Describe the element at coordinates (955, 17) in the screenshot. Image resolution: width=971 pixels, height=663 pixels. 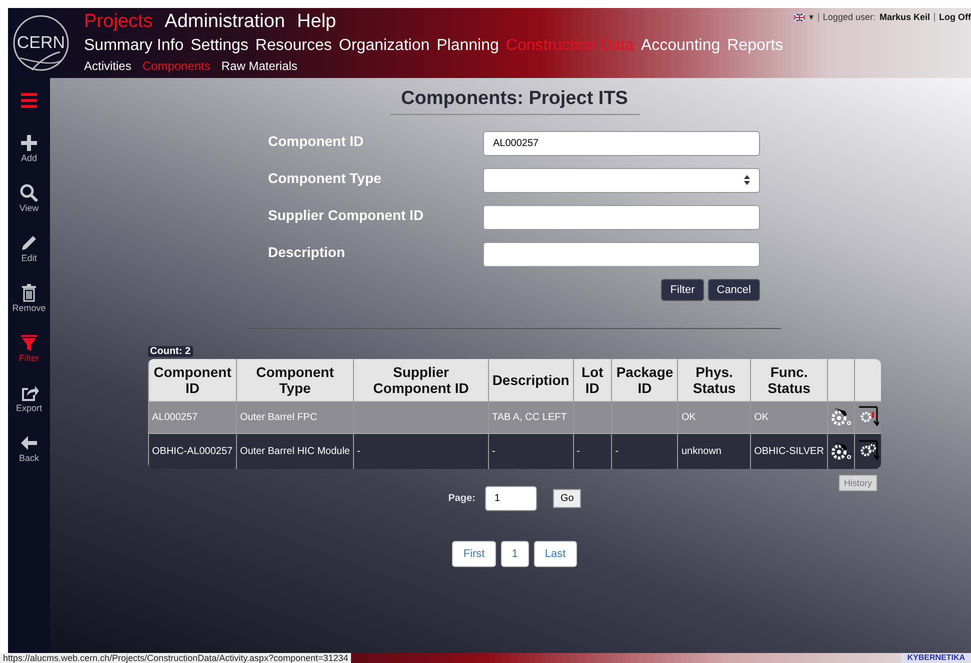
I see `logoff-link: Log Off` at that location.